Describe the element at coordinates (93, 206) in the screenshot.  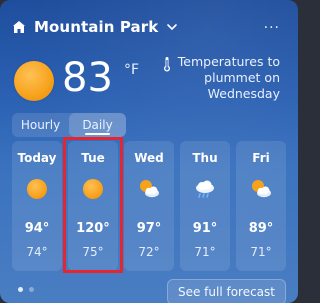
I see `forecast-day-tue: Tue 120° 75°` at that location.